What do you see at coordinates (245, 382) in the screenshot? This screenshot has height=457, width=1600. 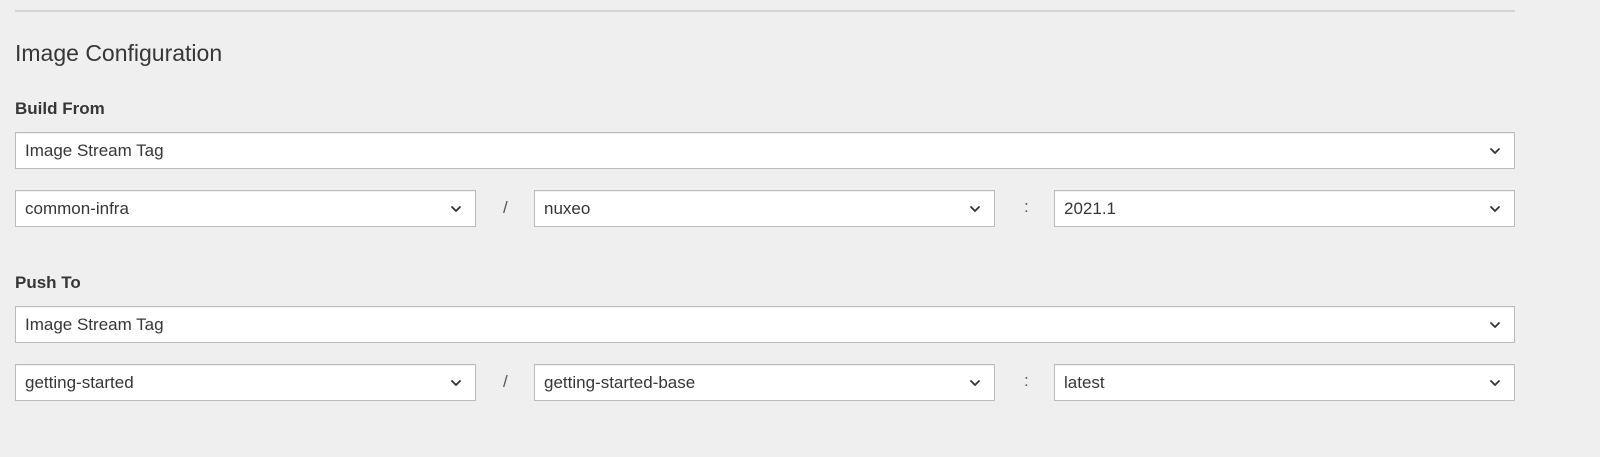 I see `push-to-namespace-select: getting-started` at bounding box center [245, 382].